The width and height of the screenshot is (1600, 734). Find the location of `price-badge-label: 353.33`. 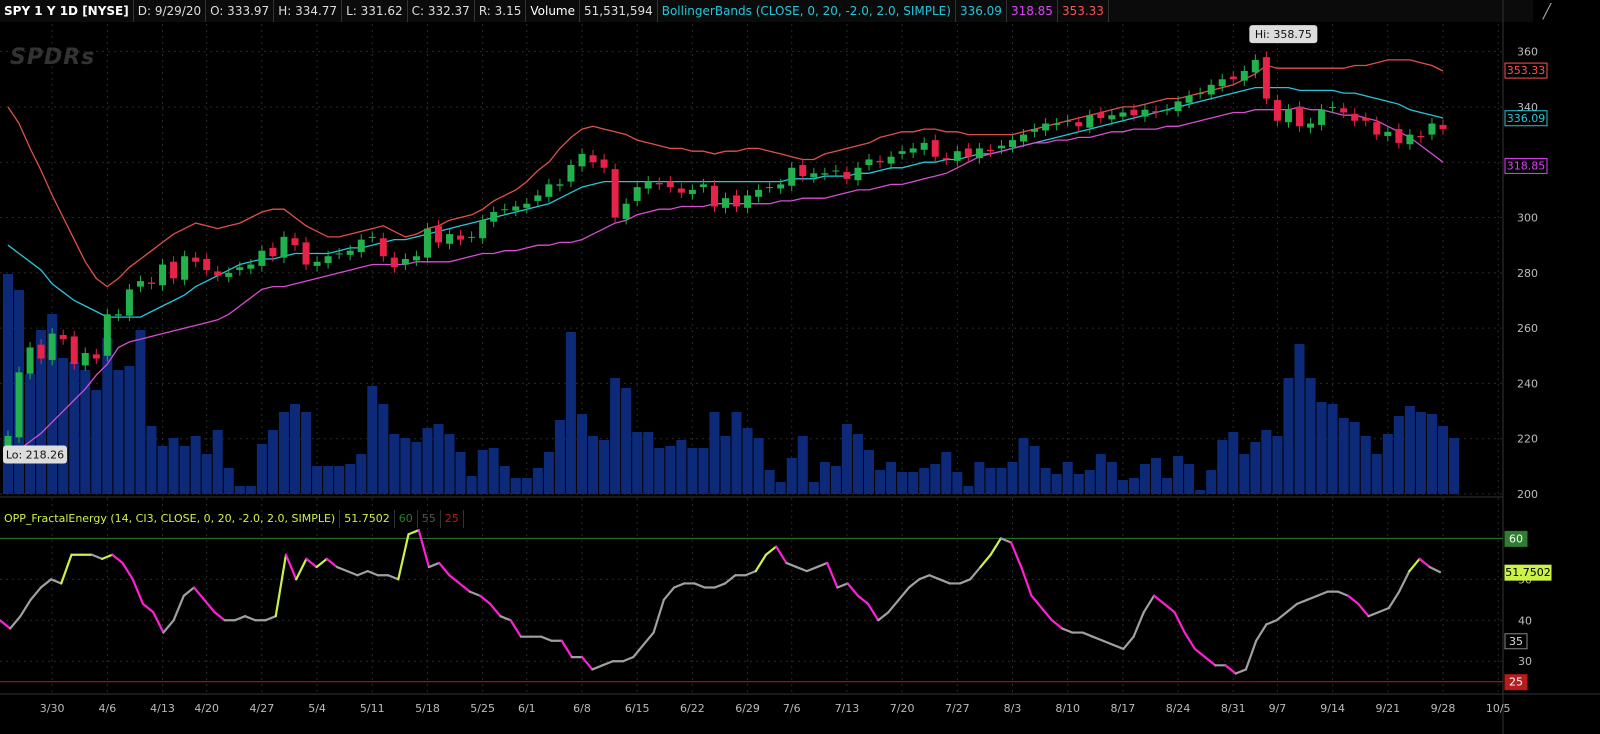

price-badge-label: 353.33 is located at coordinates (1526, 70).